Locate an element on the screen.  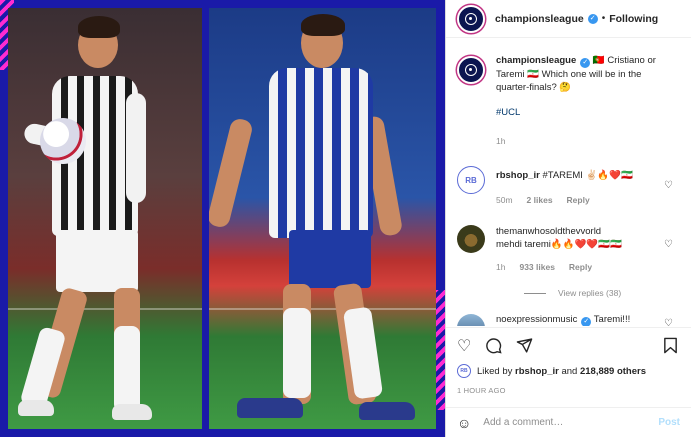
caption-hashtag: #UCL is located at coordinates (508, 112).